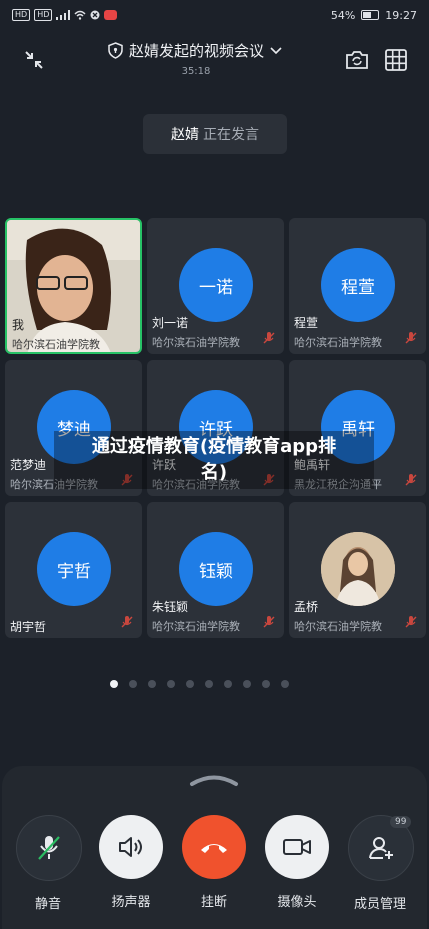 Image resolution: width=429 pixels, height=929 pixels. I want to click on member-count-badge: 99, so click(401, 822).